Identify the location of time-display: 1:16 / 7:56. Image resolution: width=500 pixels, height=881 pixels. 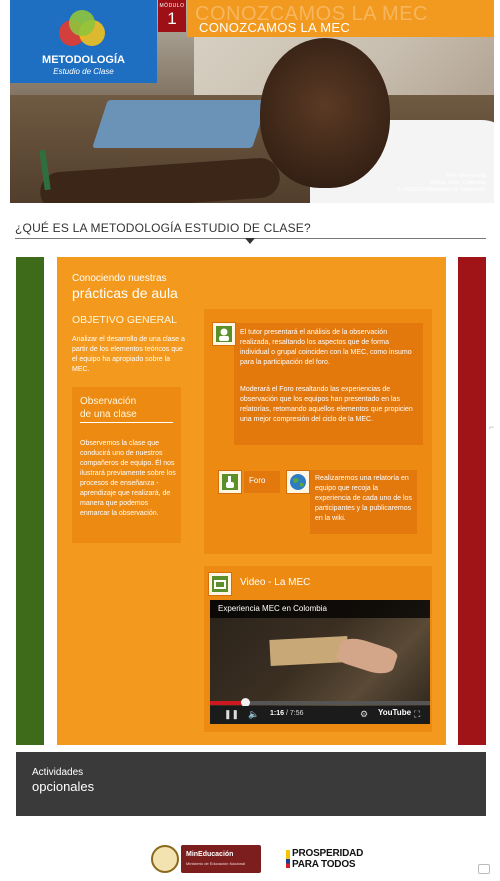
(287, 713).